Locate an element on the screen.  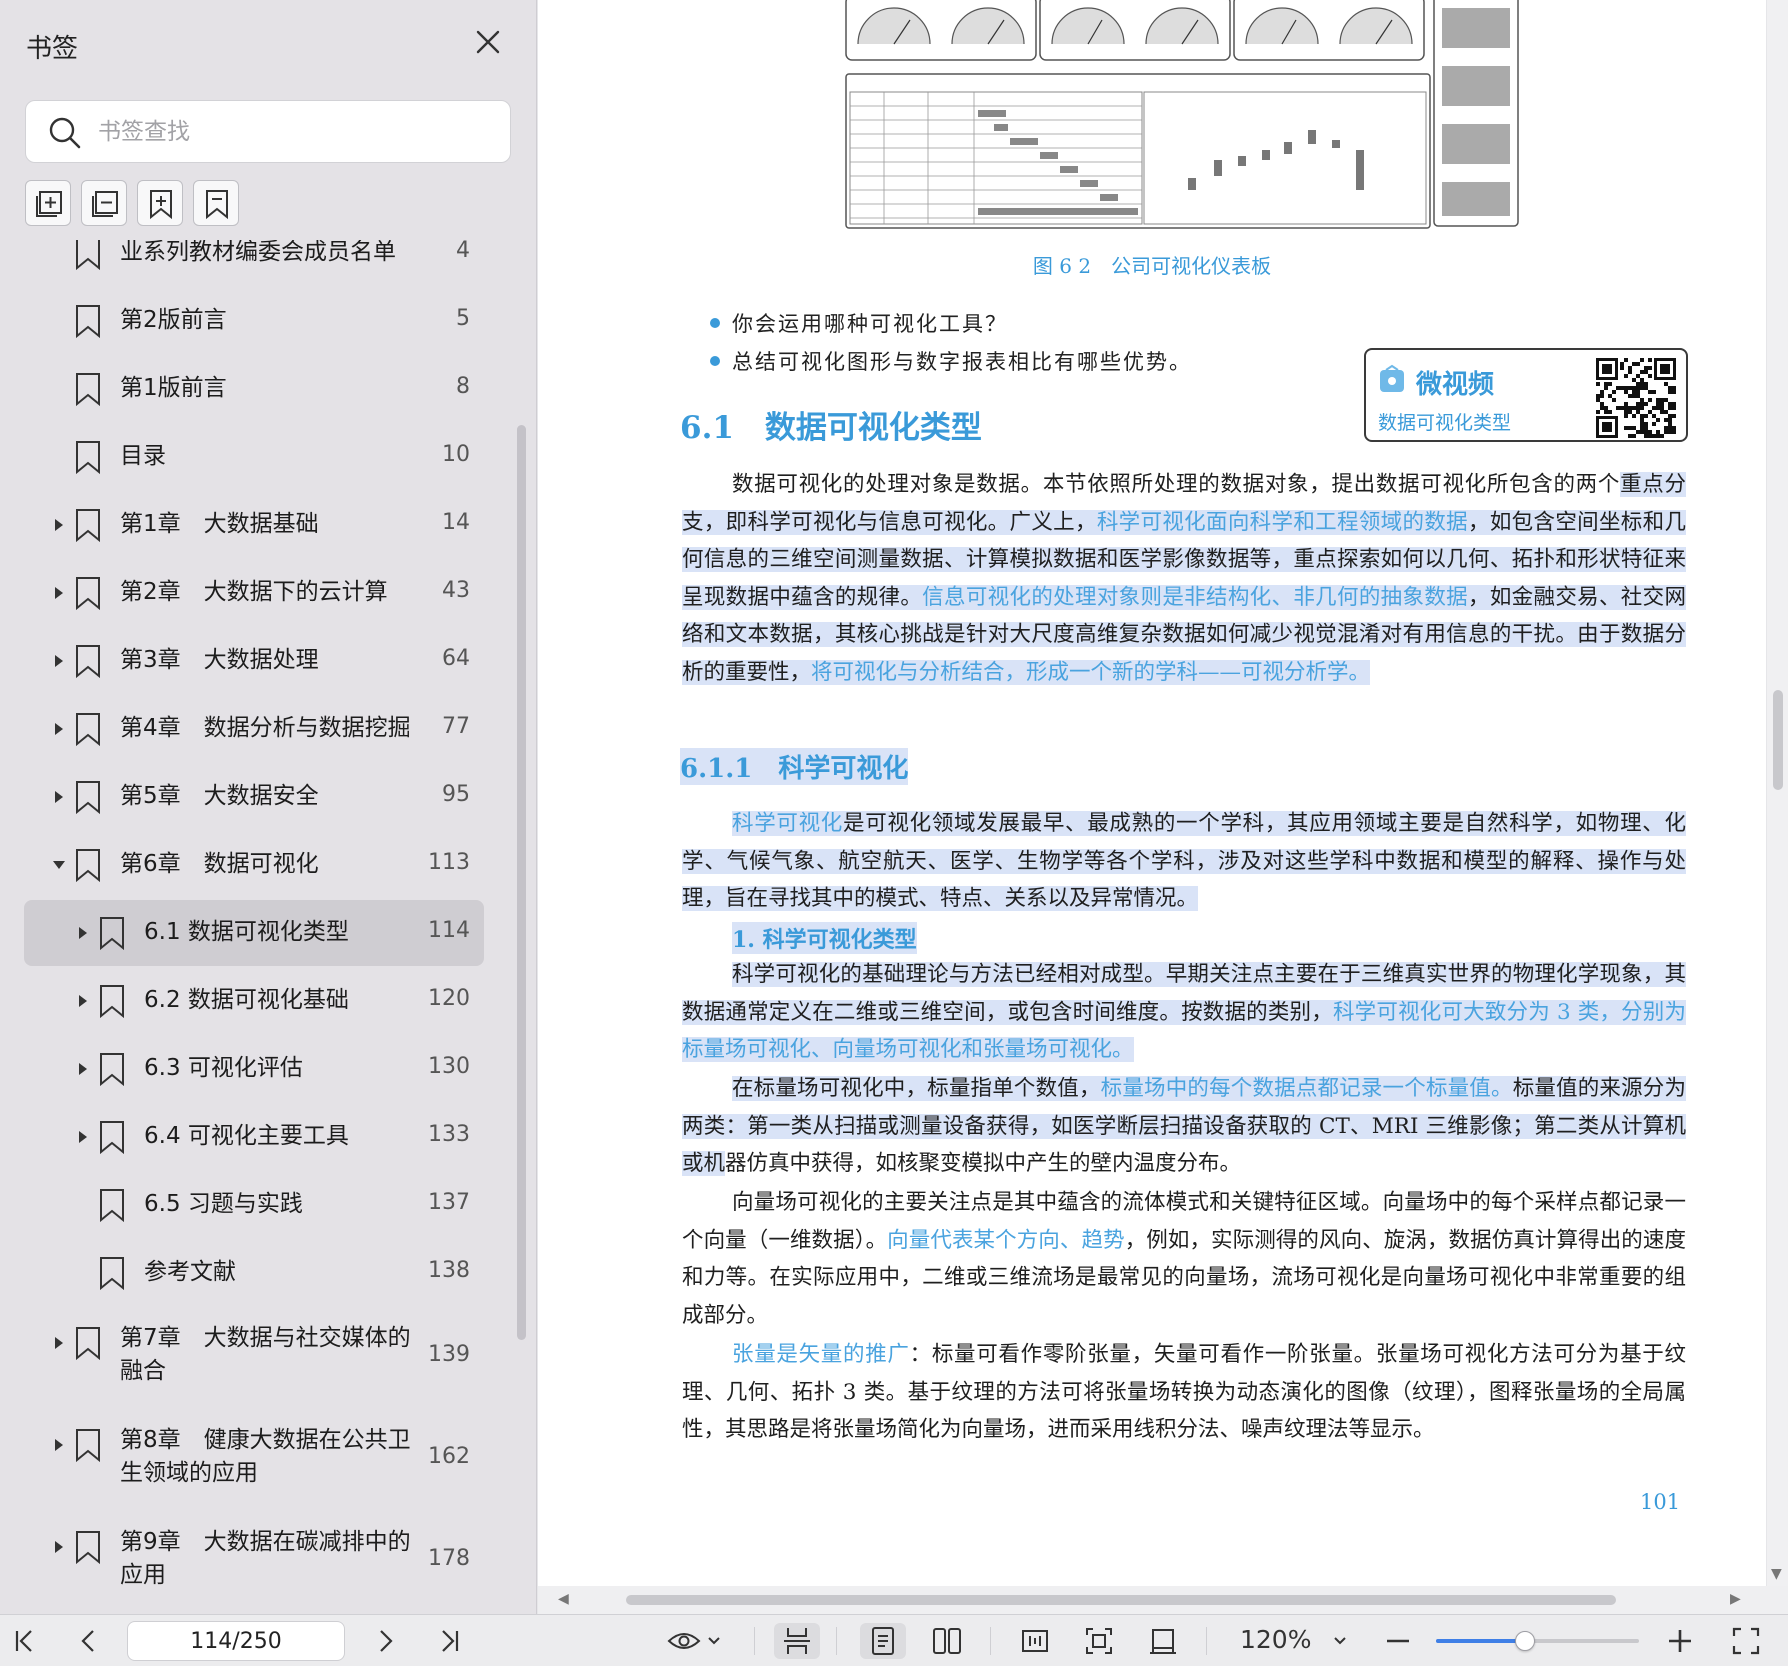
bookmark-item: 6.3 可视化评估 130 is located at coordinates (250, 1069).